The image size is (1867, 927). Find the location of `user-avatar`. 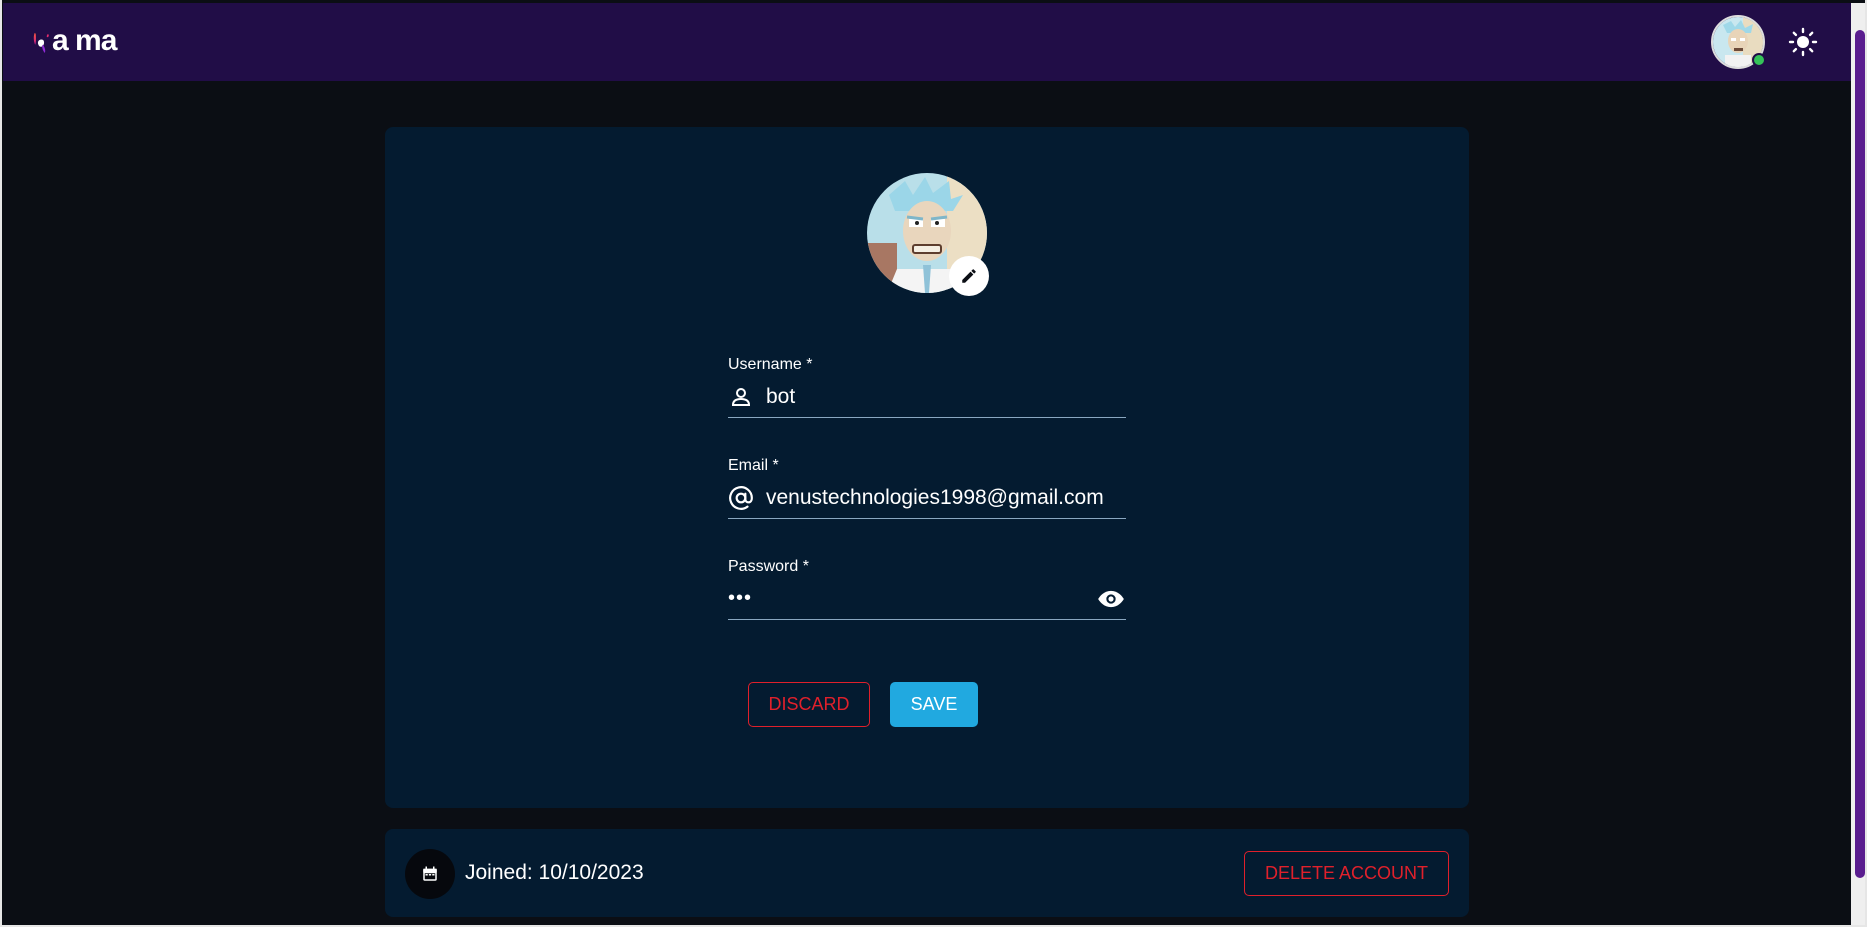

user-avatar is located at coordinates (1738, 42).